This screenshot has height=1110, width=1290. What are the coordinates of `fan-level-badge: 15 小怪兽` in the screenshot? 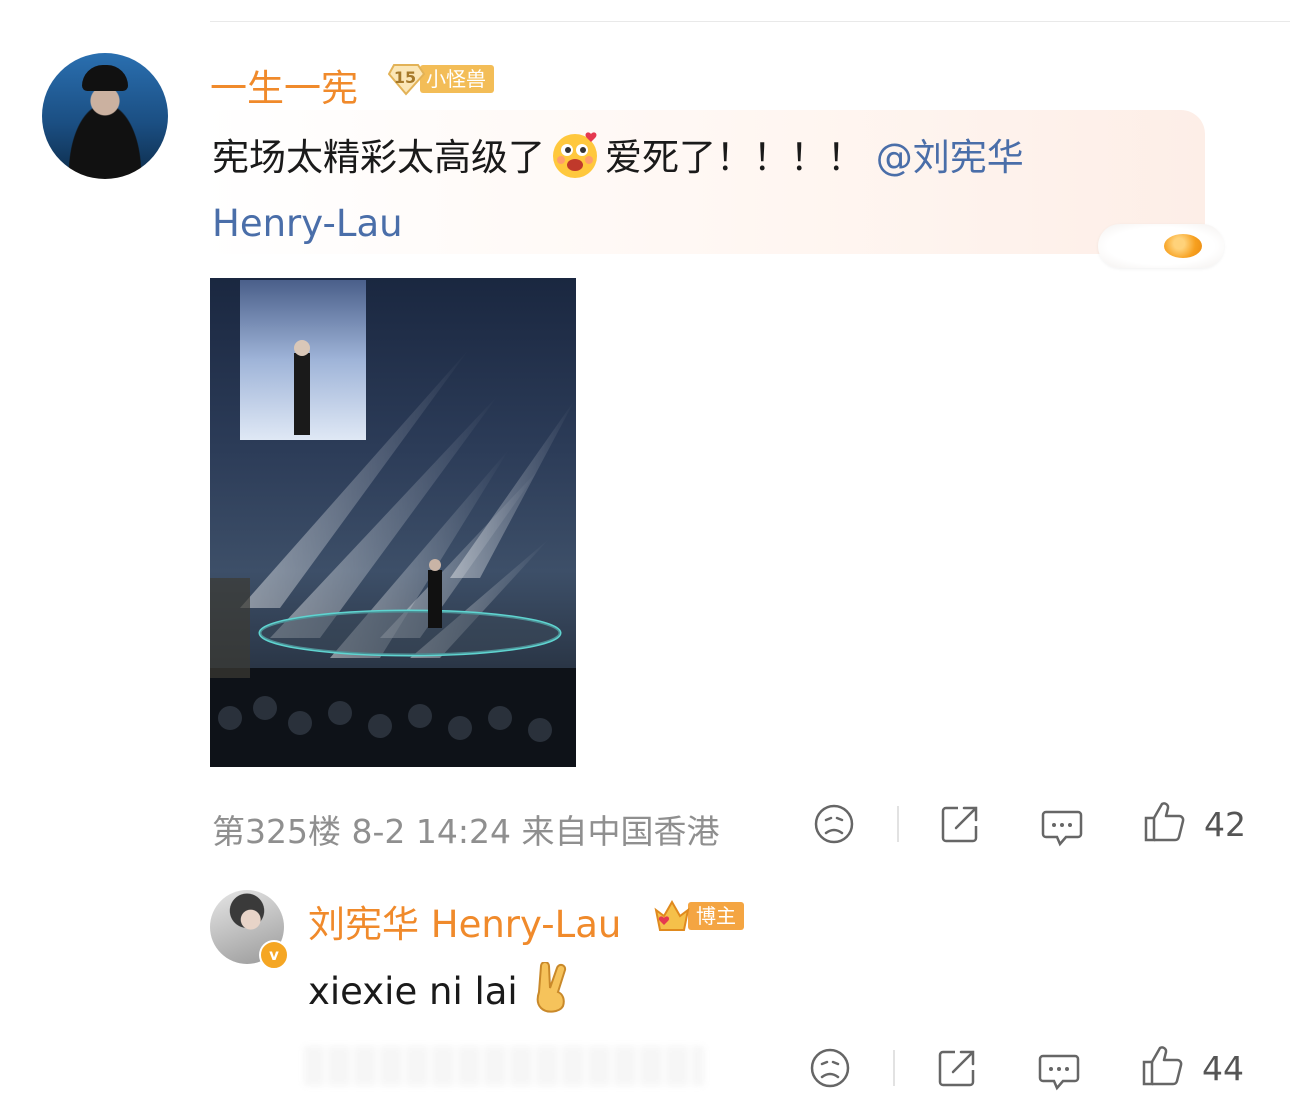 It's located at (441, 79).